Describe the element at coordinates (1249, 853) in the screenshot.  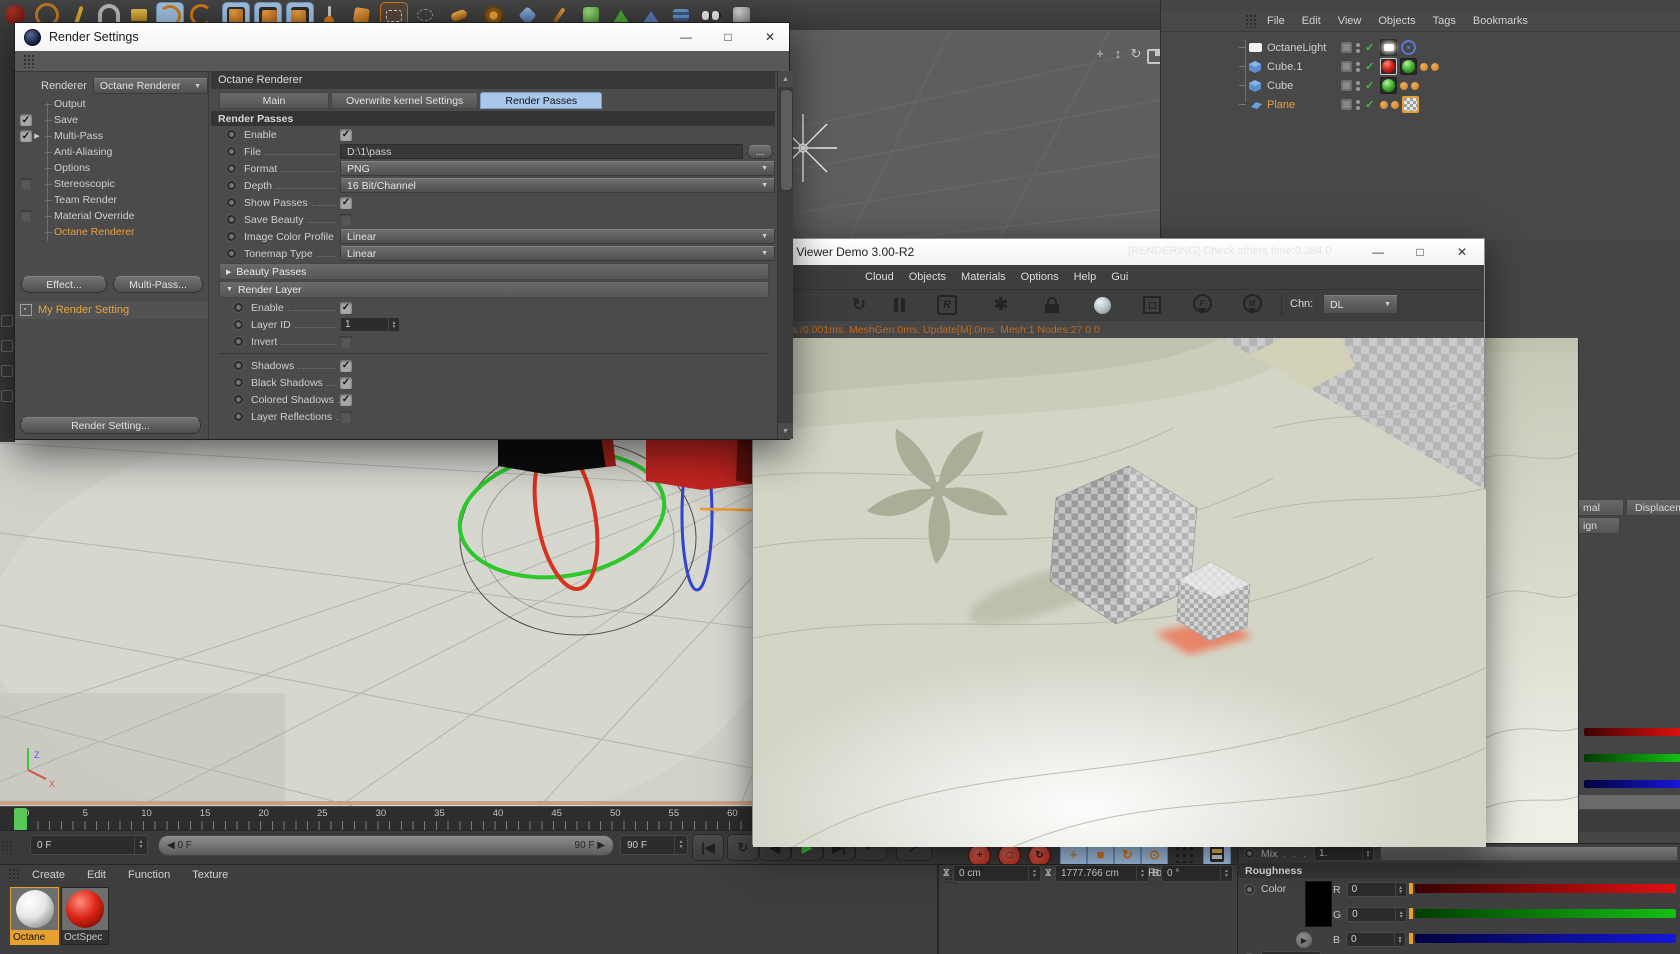
I see `mix-radio-icon` at that location.